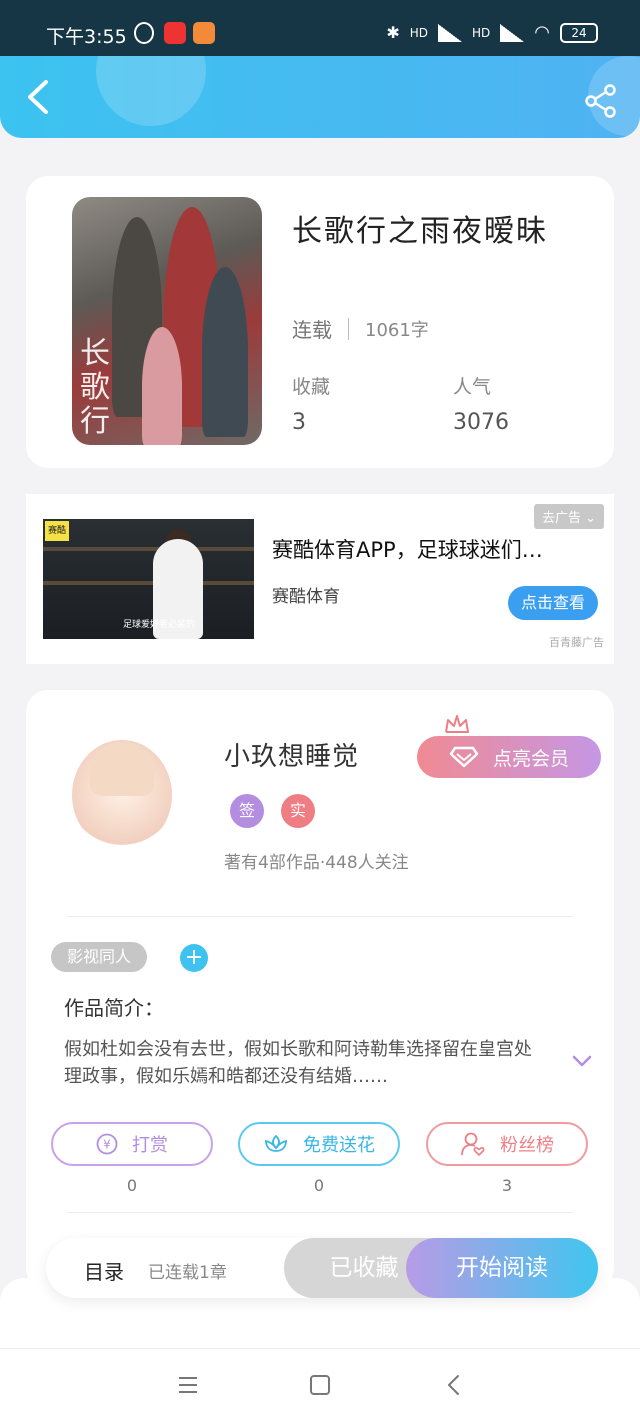 This screenshot has width=640, height=1422. Describe the element at coordinates (492, 32) in the screenshot. I see `status-right: ✱ HD HD ◠ 24` at that location.